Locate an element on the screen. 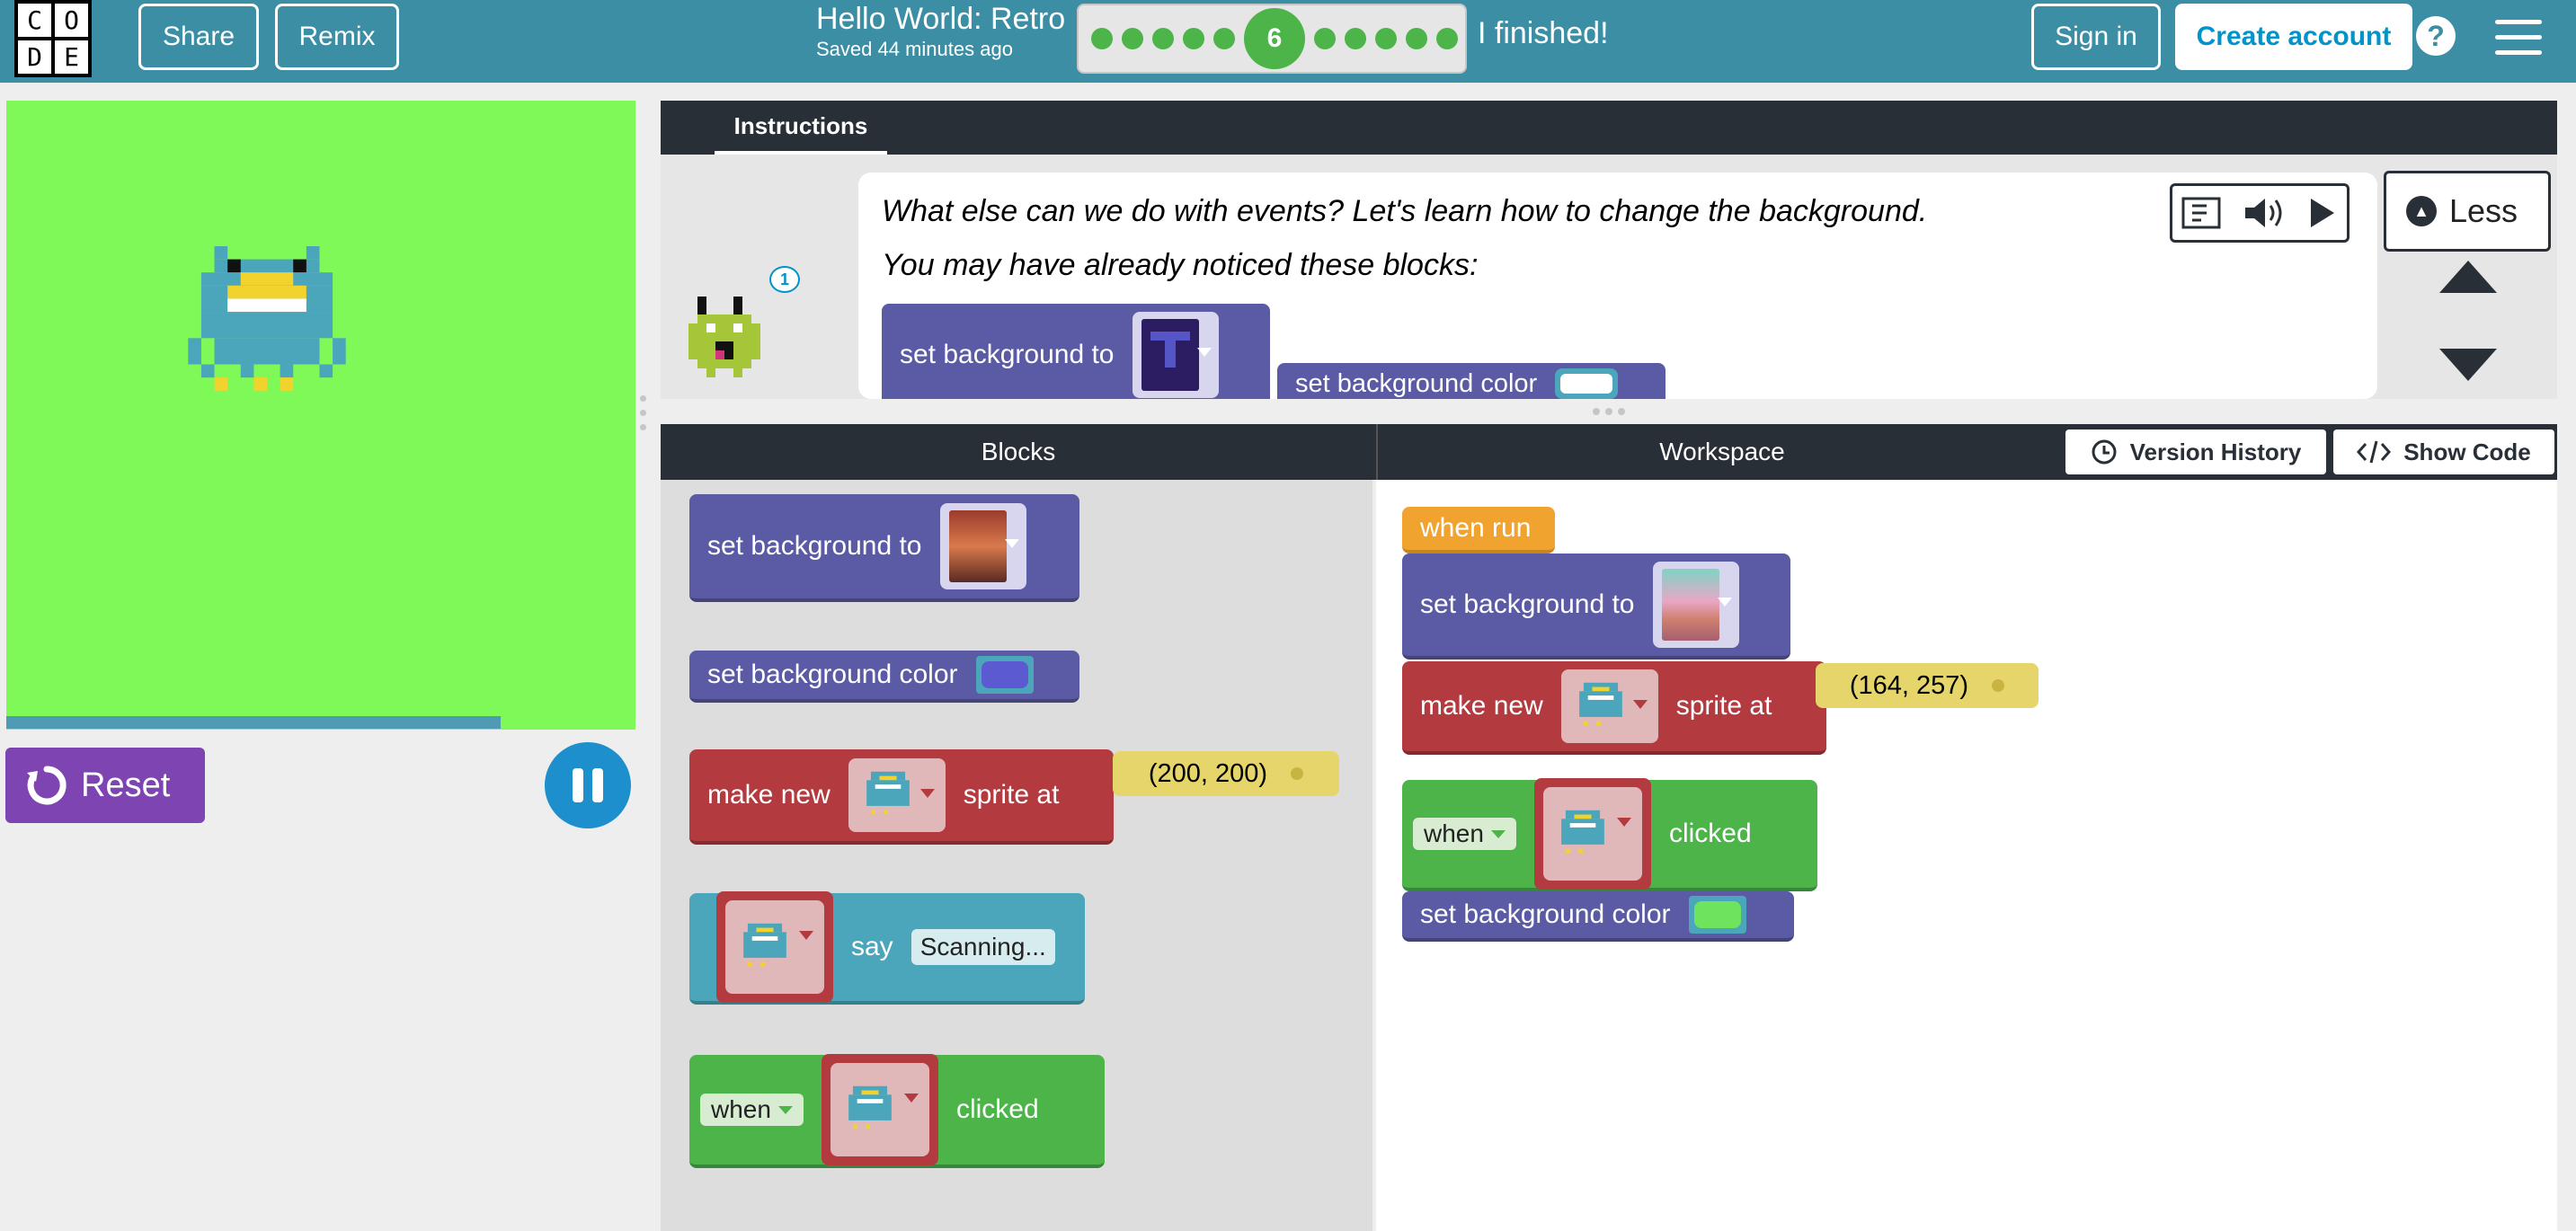 The height and width of the screenshot is (1231, 2576). text-to-speech-controls is located at coordinates (2259, 213).